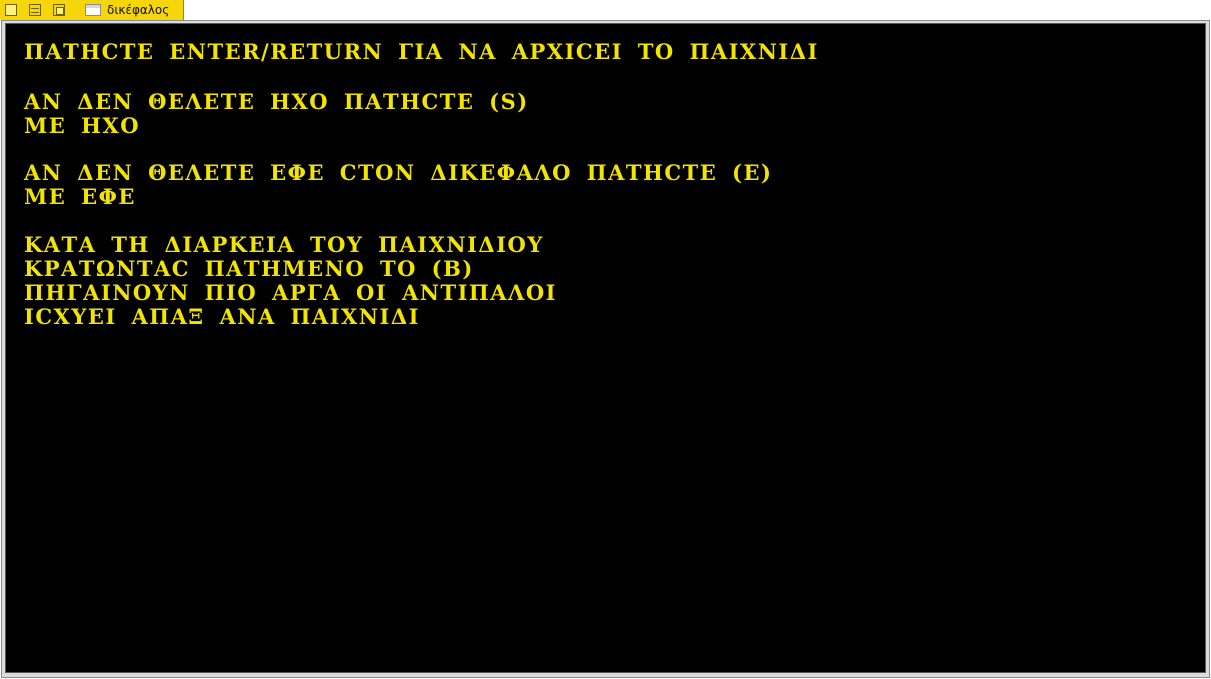  Describe the element at coordinates (35, 10) in the screenshot. I see `restore-icon` at that location.